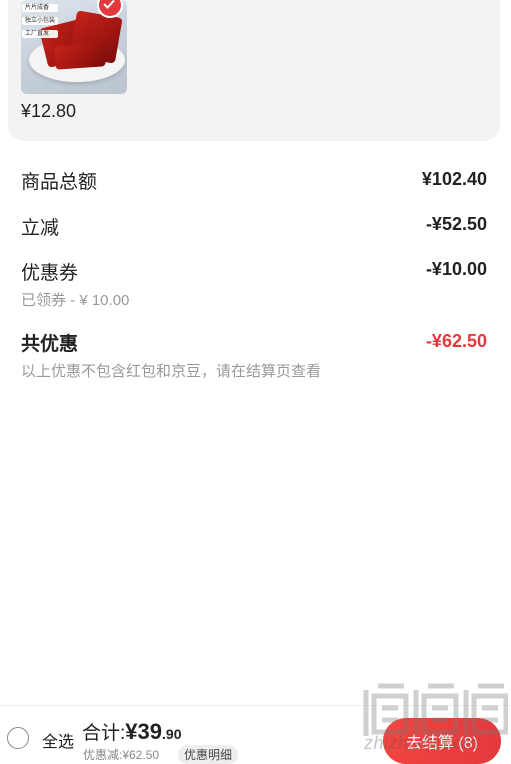 Image resolution: width=511 pixels, height=764 pixels. I want to click on image-tags: 片片成香 独立小包装 工厂直发, so click(40, 21).